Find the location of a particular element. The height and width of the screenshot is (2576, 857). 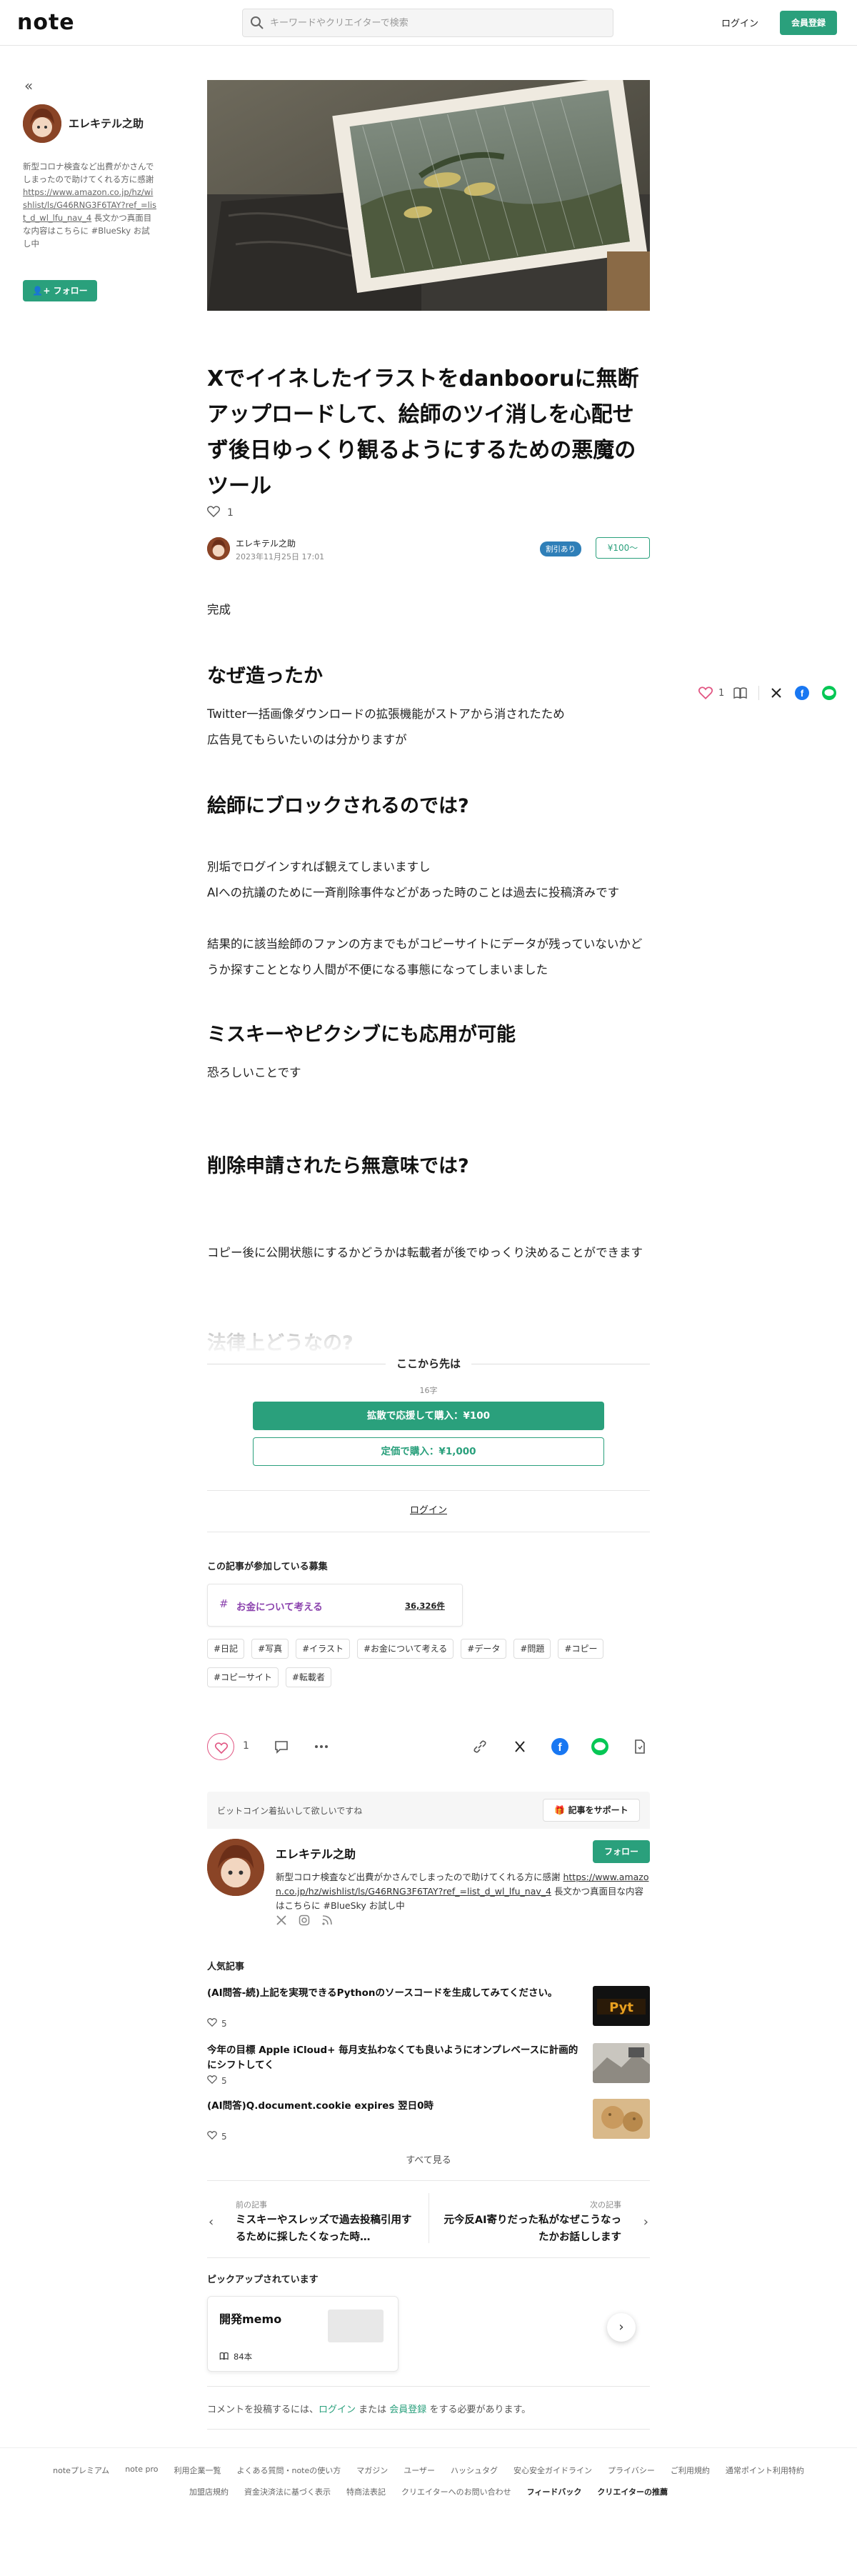

footer-link: ユーザー is located at coordinates (419, 2470).